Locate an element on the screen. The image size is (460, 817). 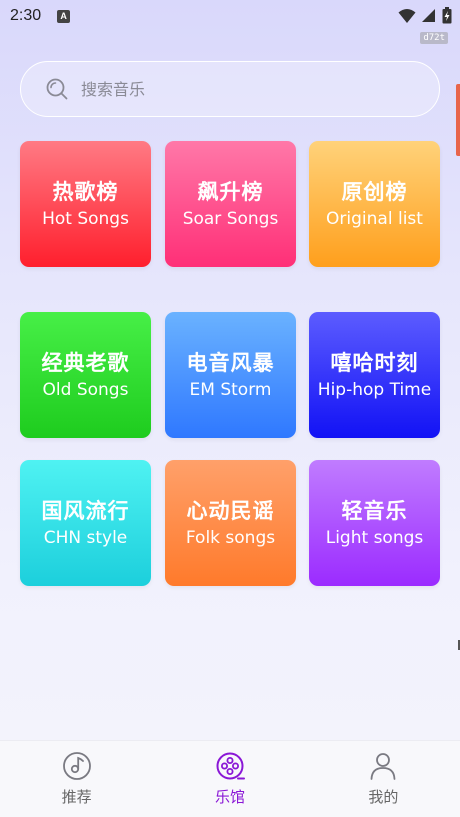
status-bar: 2:30 A is located at coordinates (230, 16).